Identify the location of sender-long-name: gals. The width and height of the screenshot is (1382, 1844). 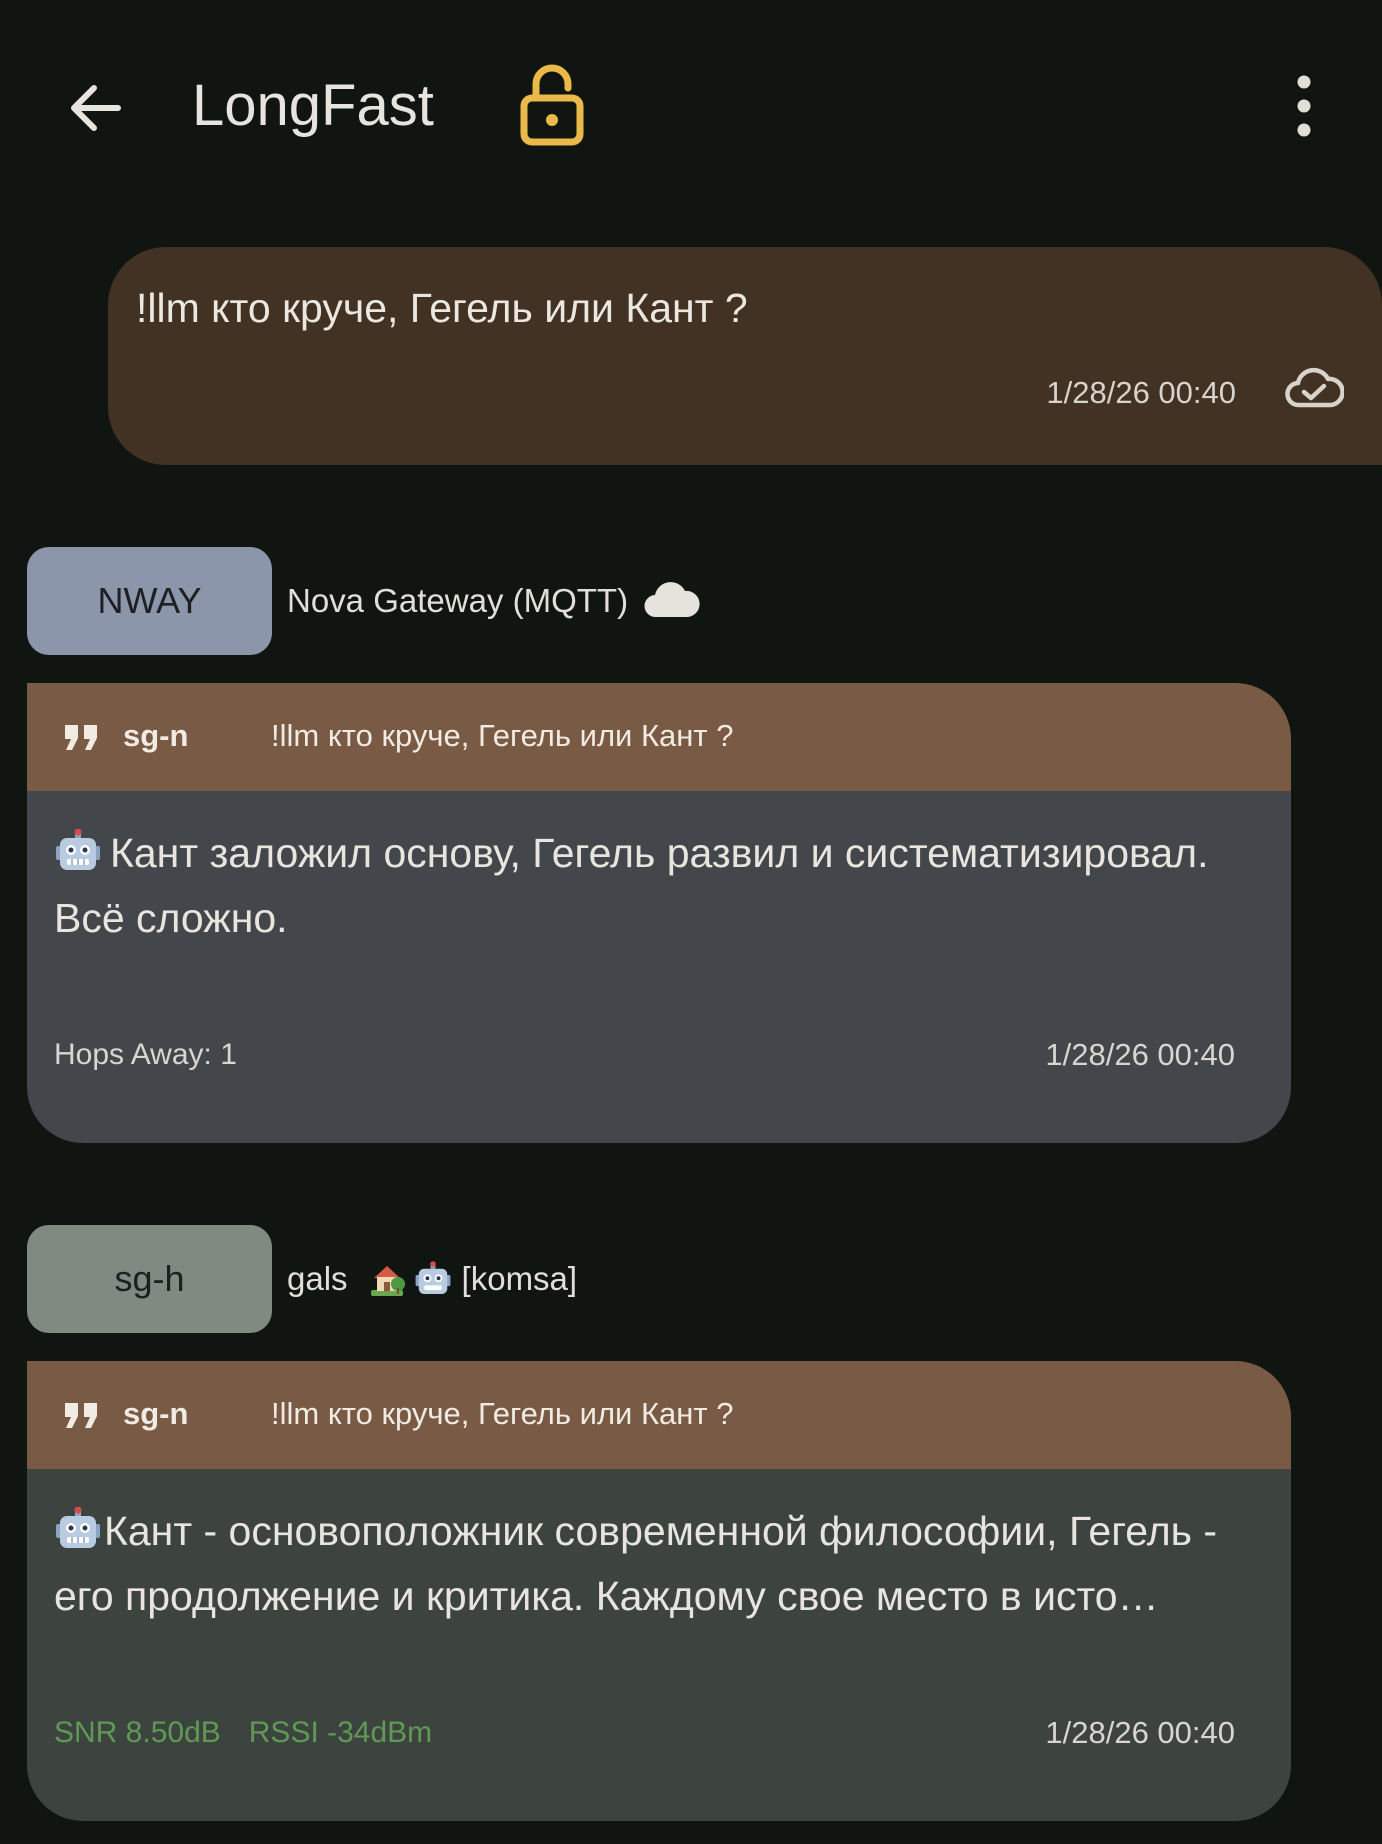
(317, 1278).